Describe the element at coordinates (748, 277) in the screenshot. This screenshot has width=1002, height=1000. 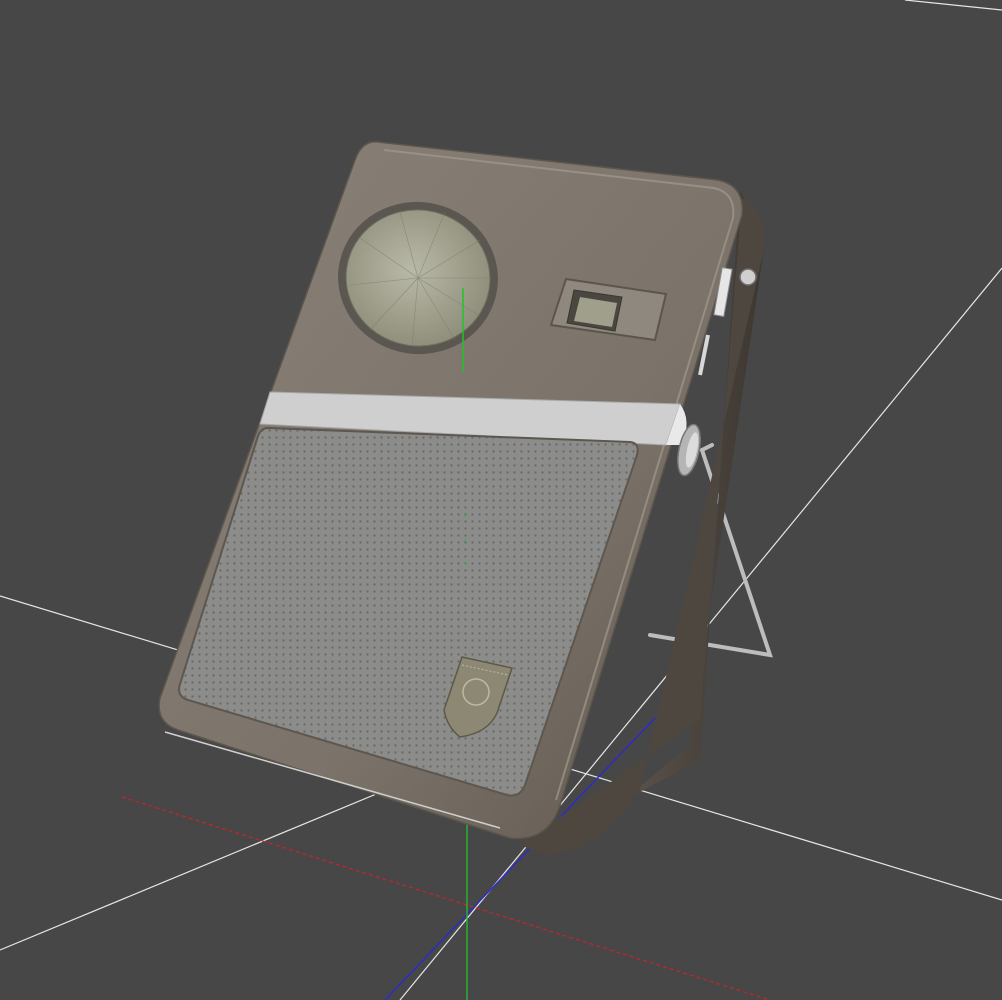
I see `earphone-jack` at that location.